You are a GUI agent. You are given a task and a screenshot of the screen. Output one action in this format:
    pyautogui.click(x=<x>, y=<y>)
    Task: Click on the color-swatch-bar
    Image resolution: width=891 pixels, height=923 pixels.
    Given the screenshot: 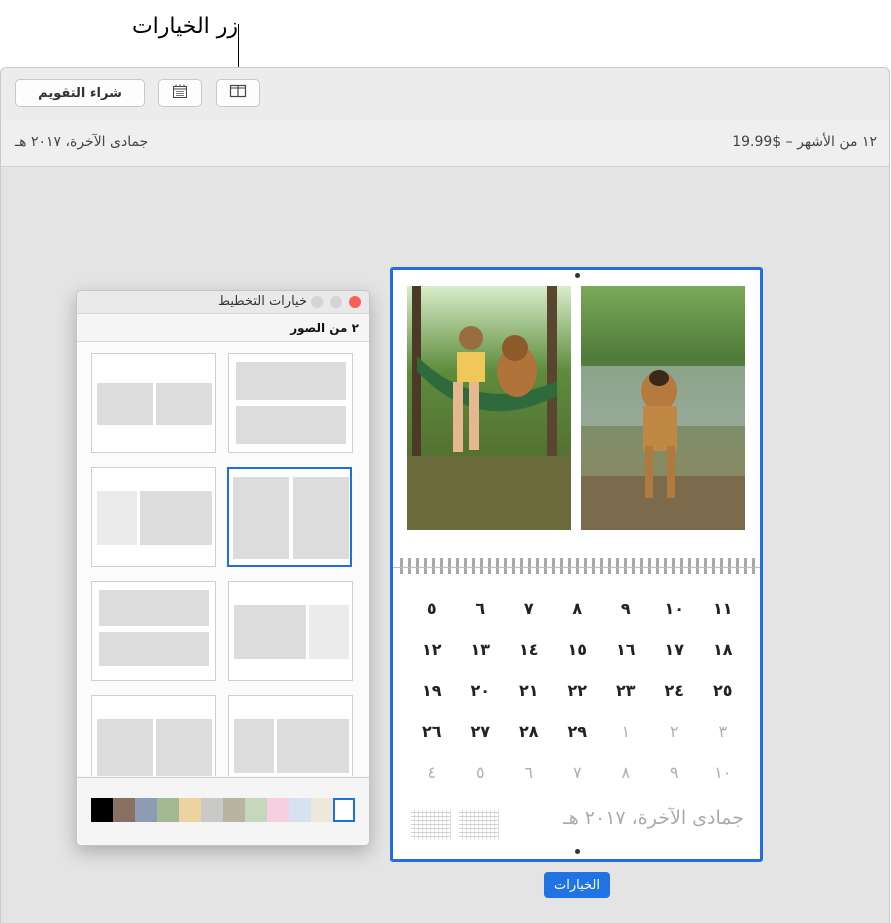 What is the action you would take?
    pyautogui.click(x=223, y=811)
    